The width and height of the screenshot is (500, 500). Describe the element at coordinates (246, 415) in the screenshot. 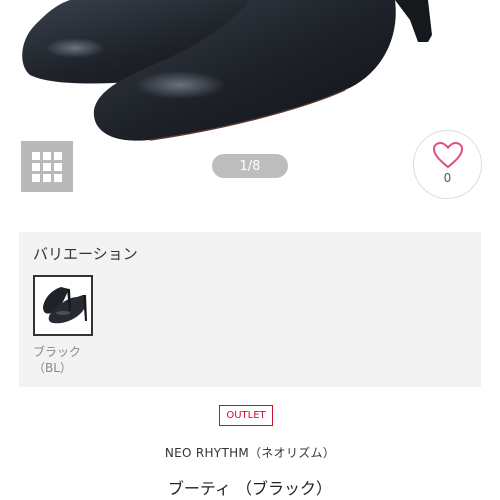

I see `outlet-badge: OUTLET` at that location.